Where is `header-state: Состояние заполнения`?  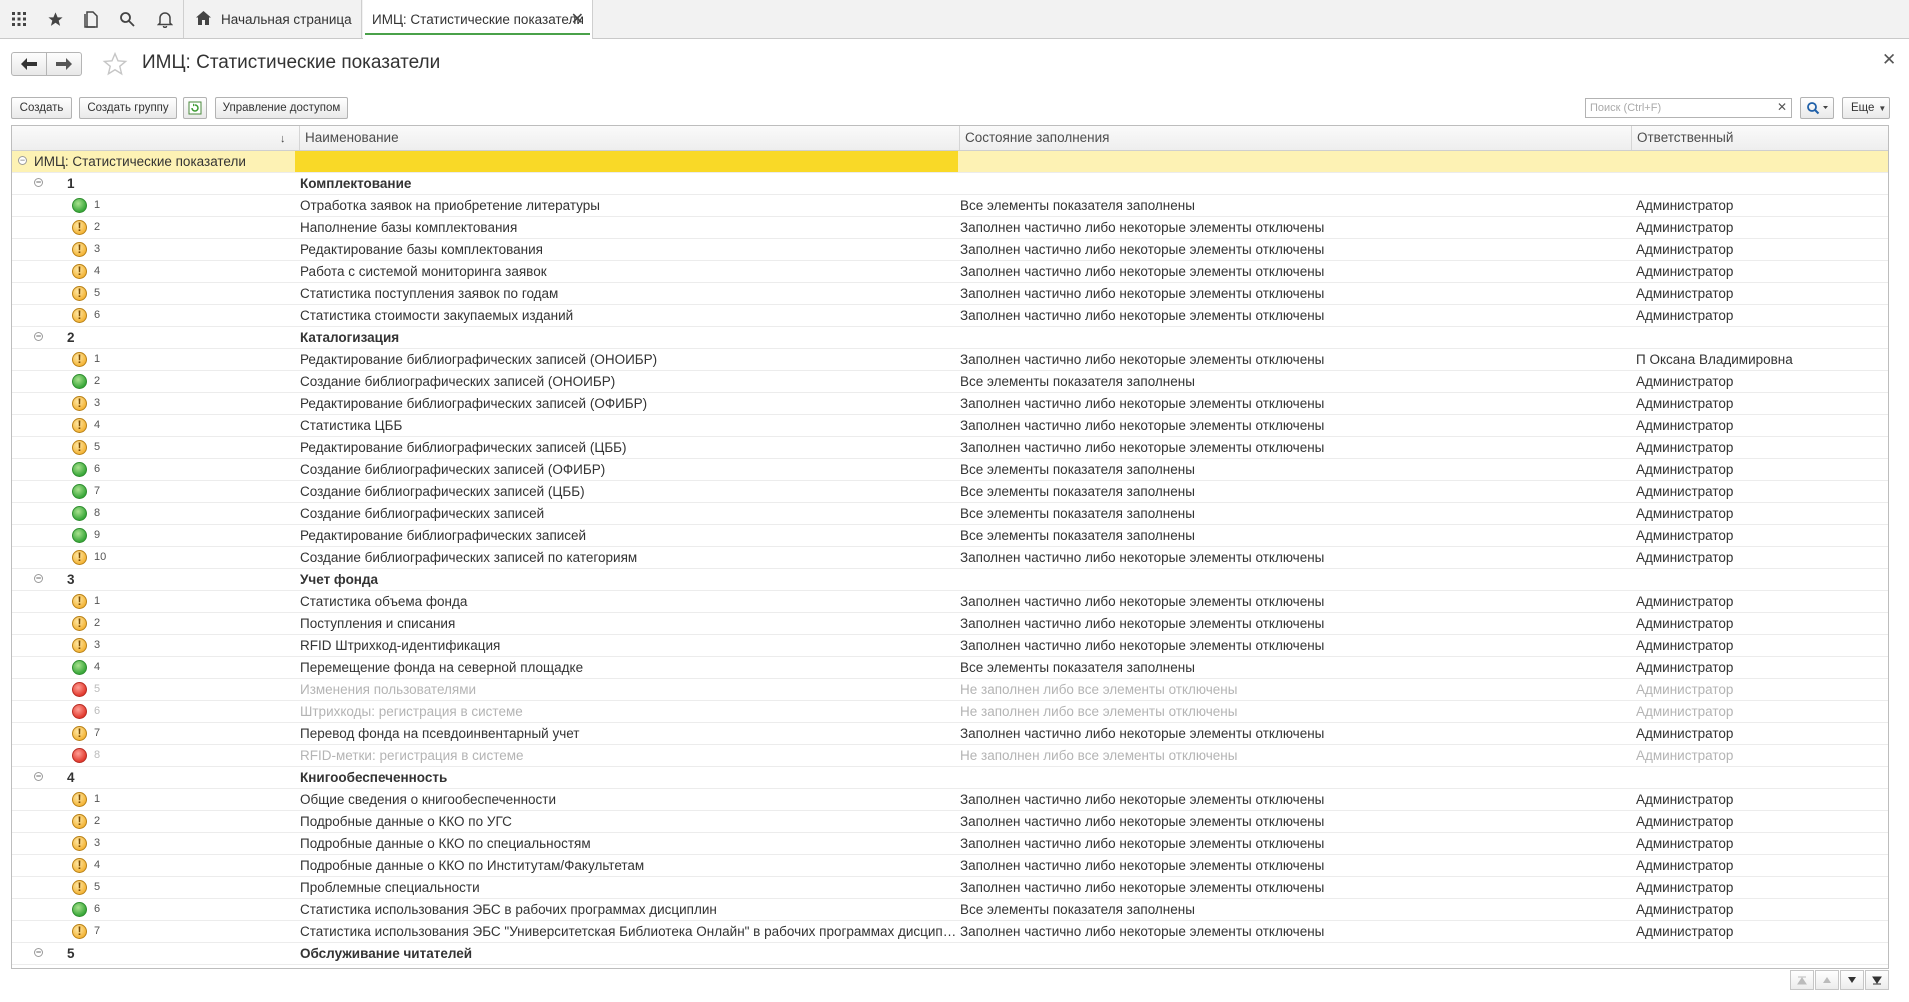
header-state: Состояние заполнения is located at coordinates (1296, 138).